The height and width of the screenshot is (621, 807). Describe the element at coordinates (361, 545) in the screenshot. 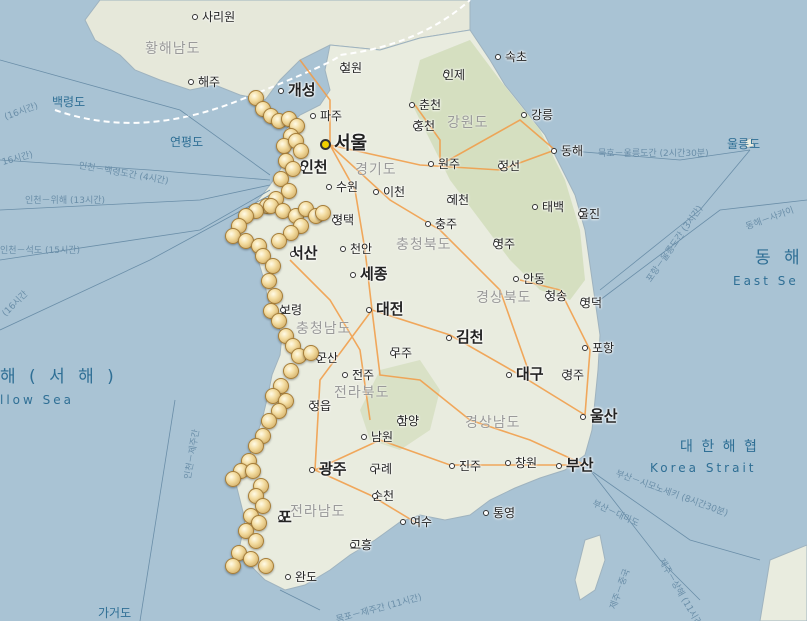

I see `city-goheung: 고흥` at that location.